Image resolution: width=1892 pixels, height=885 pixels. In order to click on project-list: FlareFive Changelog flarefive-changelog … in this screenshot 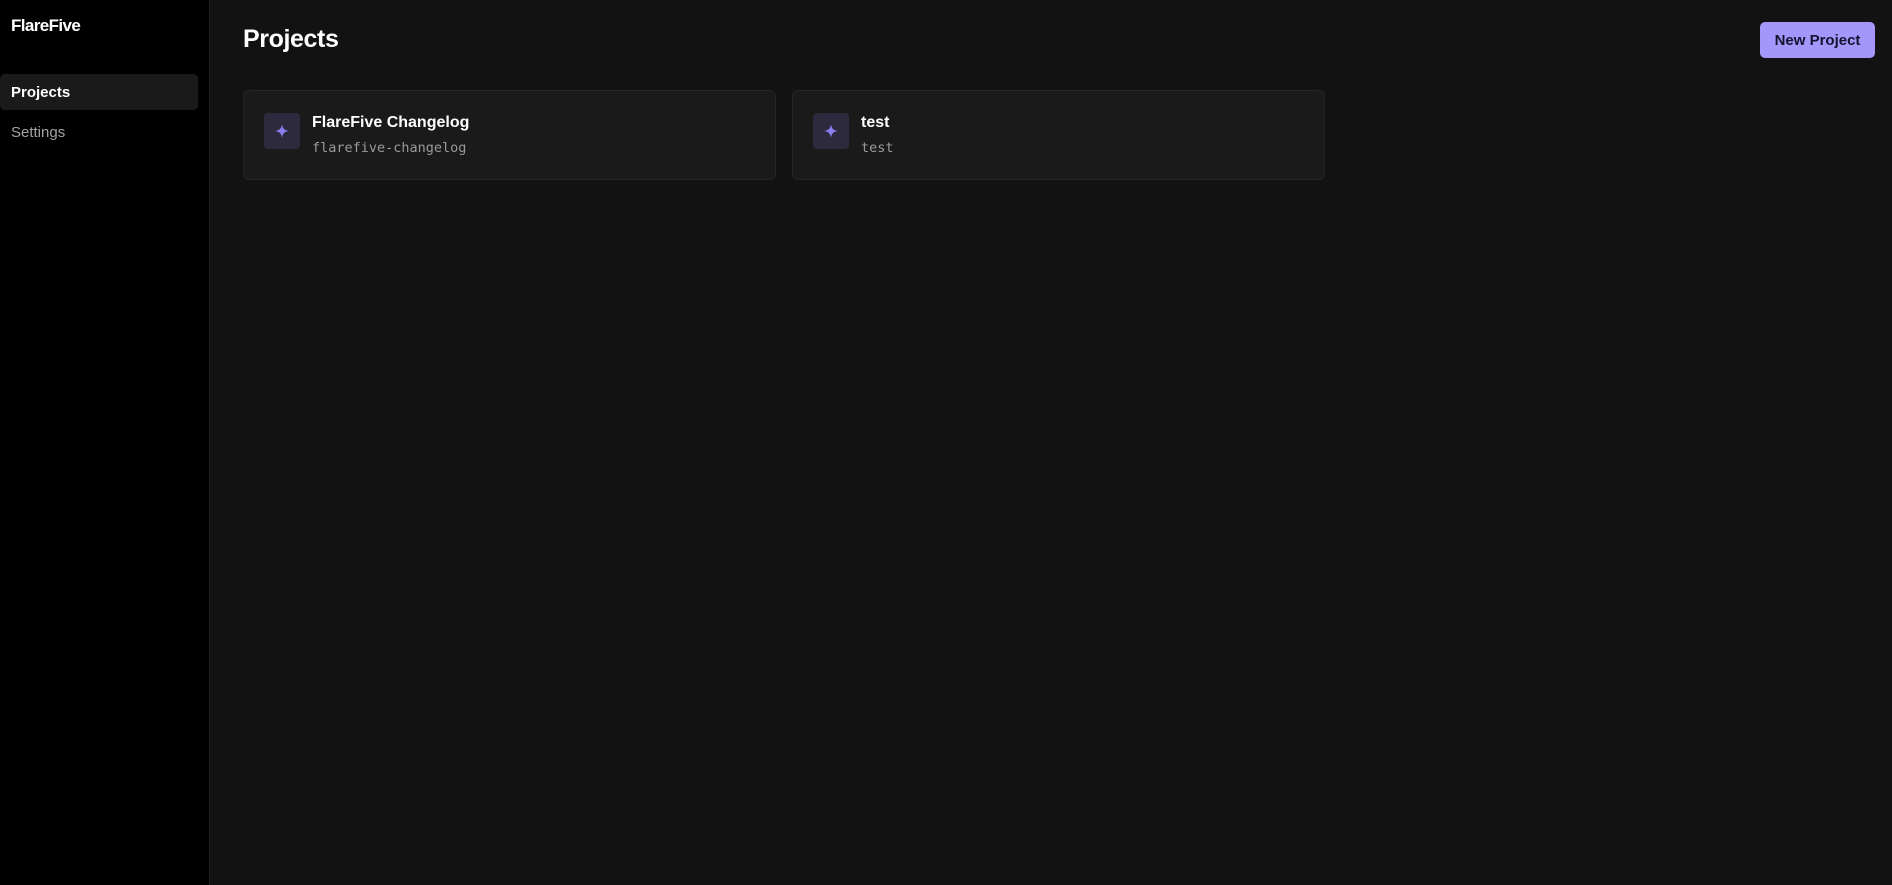, I will do `click(784, 135)`.